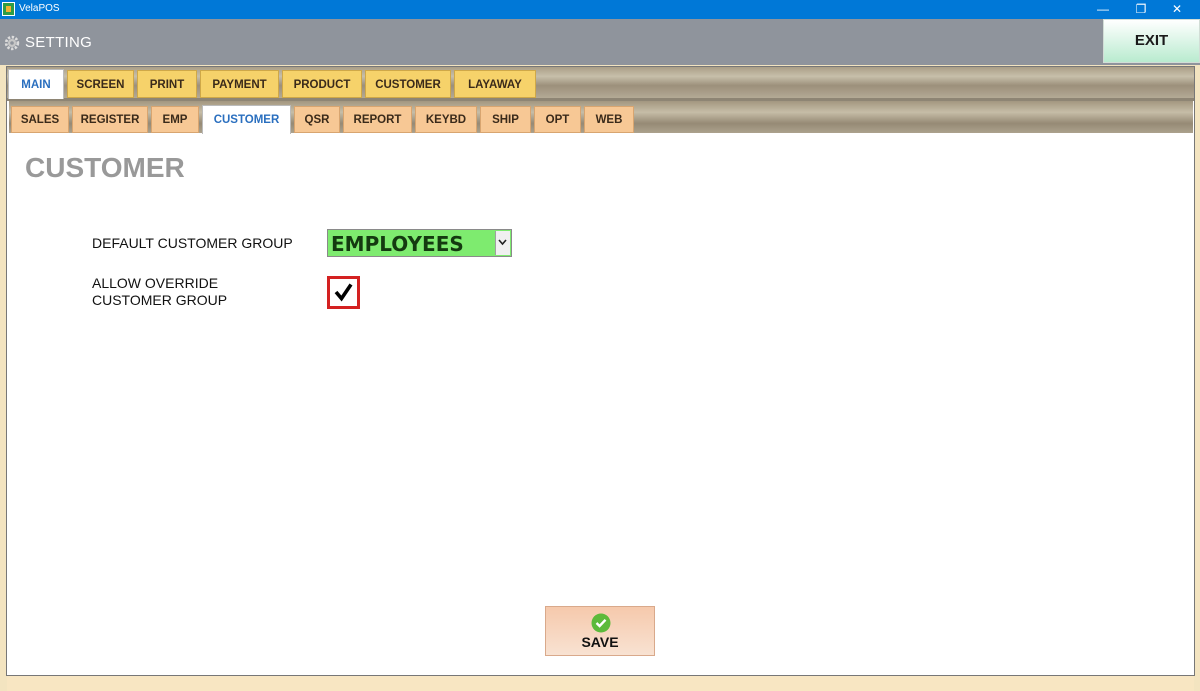  I want to click on dropdown-arrow, so click(502, 243).